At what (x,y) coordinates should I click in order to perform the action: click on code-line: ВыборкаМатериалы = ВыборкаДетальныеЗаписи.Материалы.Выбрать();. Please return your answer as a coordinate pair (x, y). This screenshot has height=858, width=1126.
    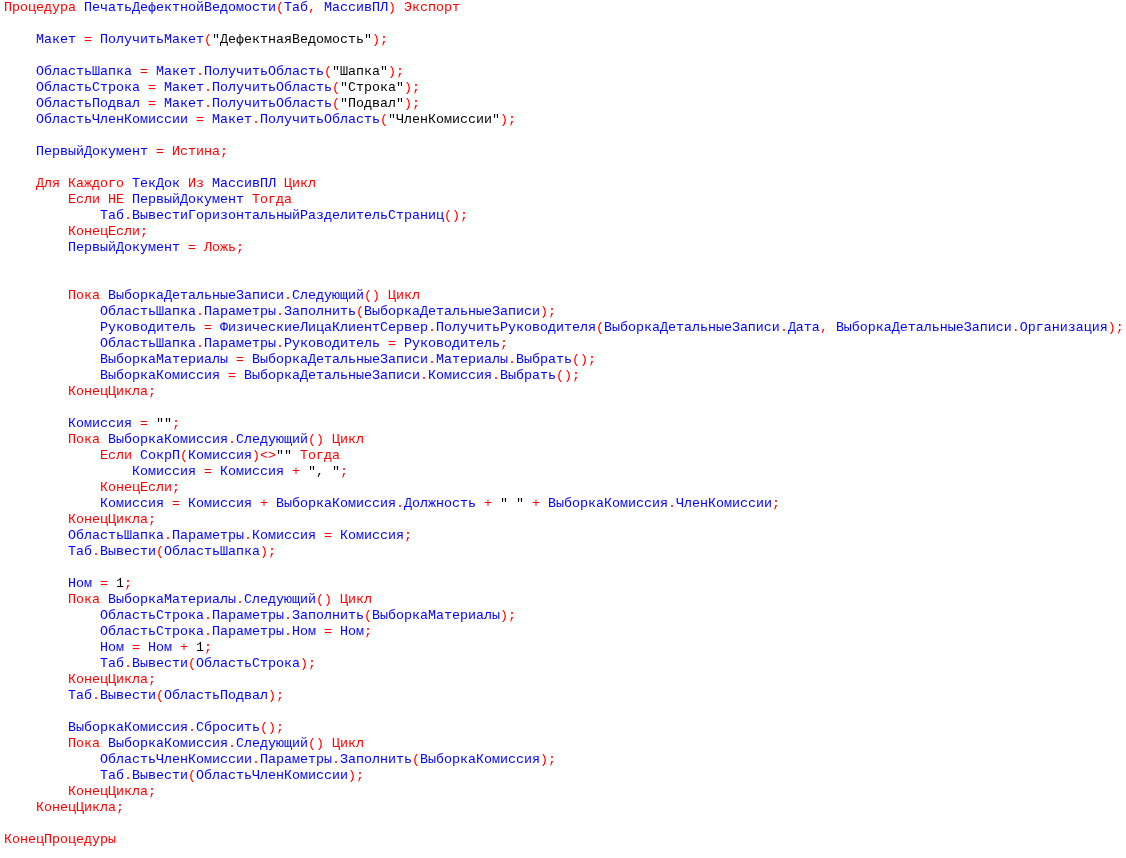
    Looking at the image, I should click on (348, 360).